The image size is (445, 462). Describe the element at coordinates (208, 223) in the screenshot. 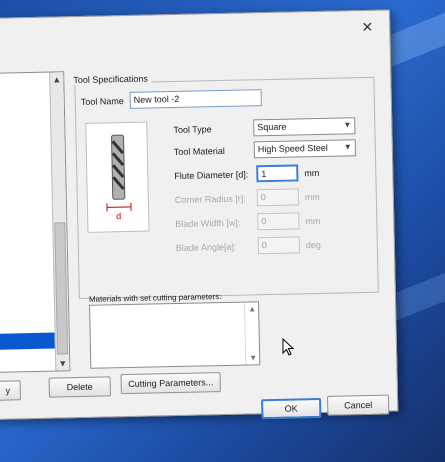

I see `blade-width-label: Blade Width [w]:` at that location.